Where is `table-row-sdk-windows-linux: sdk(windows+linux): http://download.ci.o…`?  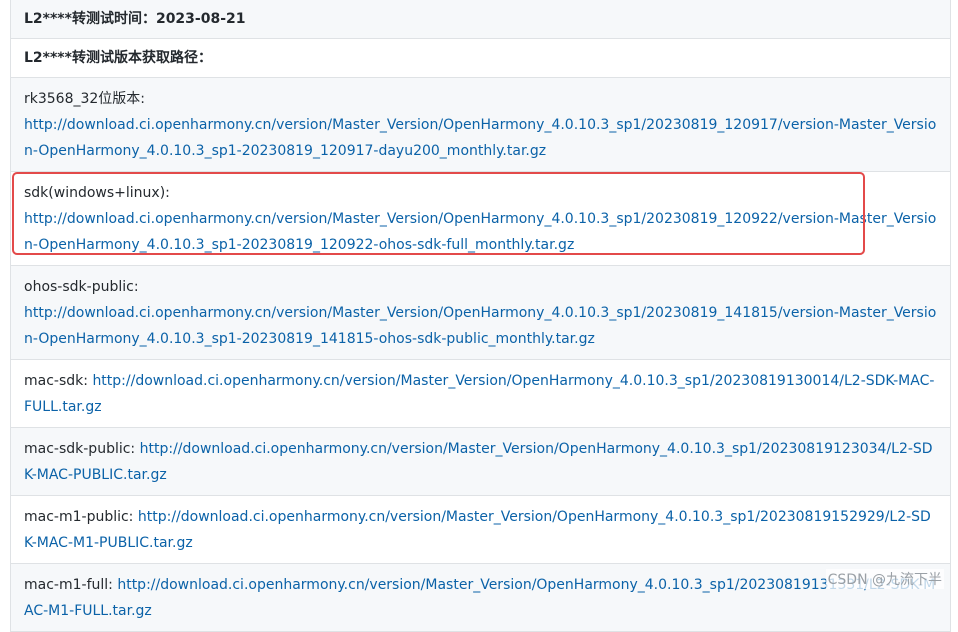 table-row-sdk-windows-linux: sdk(windows+linux): http://download.ci.o… is located at coordinates (480, 219).